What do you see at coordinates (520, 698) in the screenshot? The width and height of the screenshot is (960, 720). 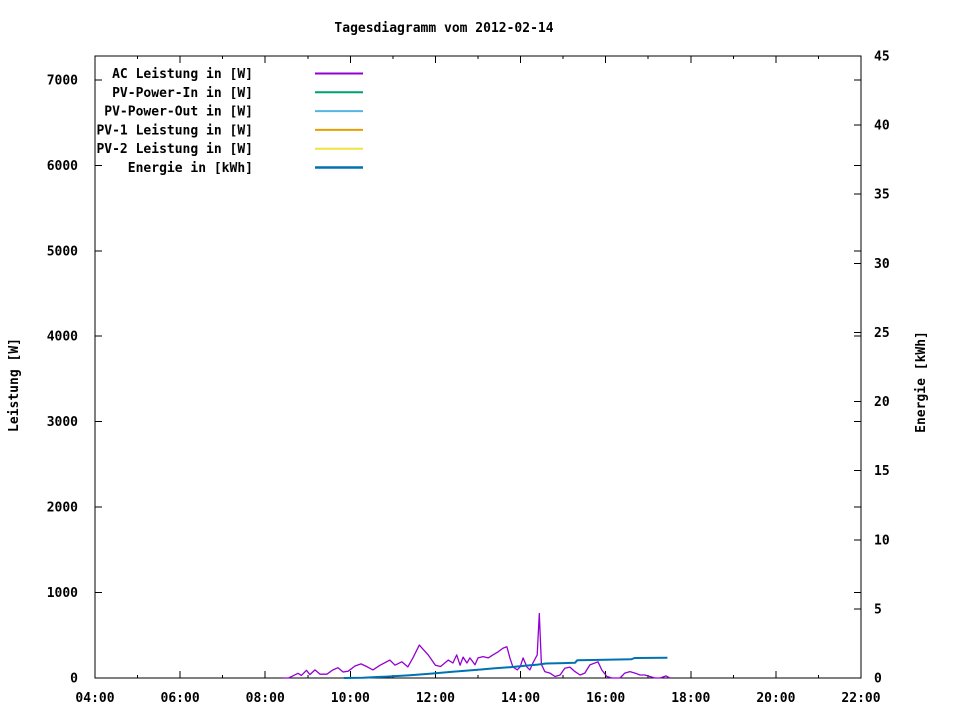 I see `x-tick-label: 14:00` at bounding box center [520, 698].